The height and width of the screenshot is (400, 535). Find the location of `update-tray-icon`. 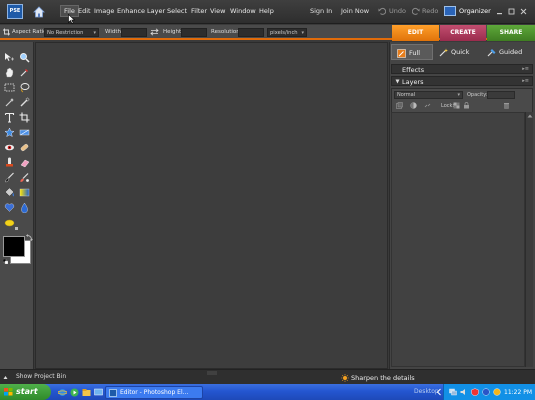

update-tray-icon is located at coordinates (497, 392).